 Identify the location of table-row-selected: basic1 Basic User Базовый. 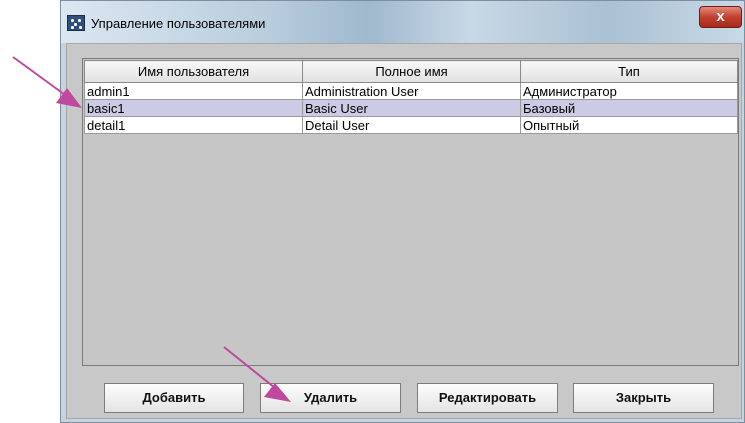
(411, 108).